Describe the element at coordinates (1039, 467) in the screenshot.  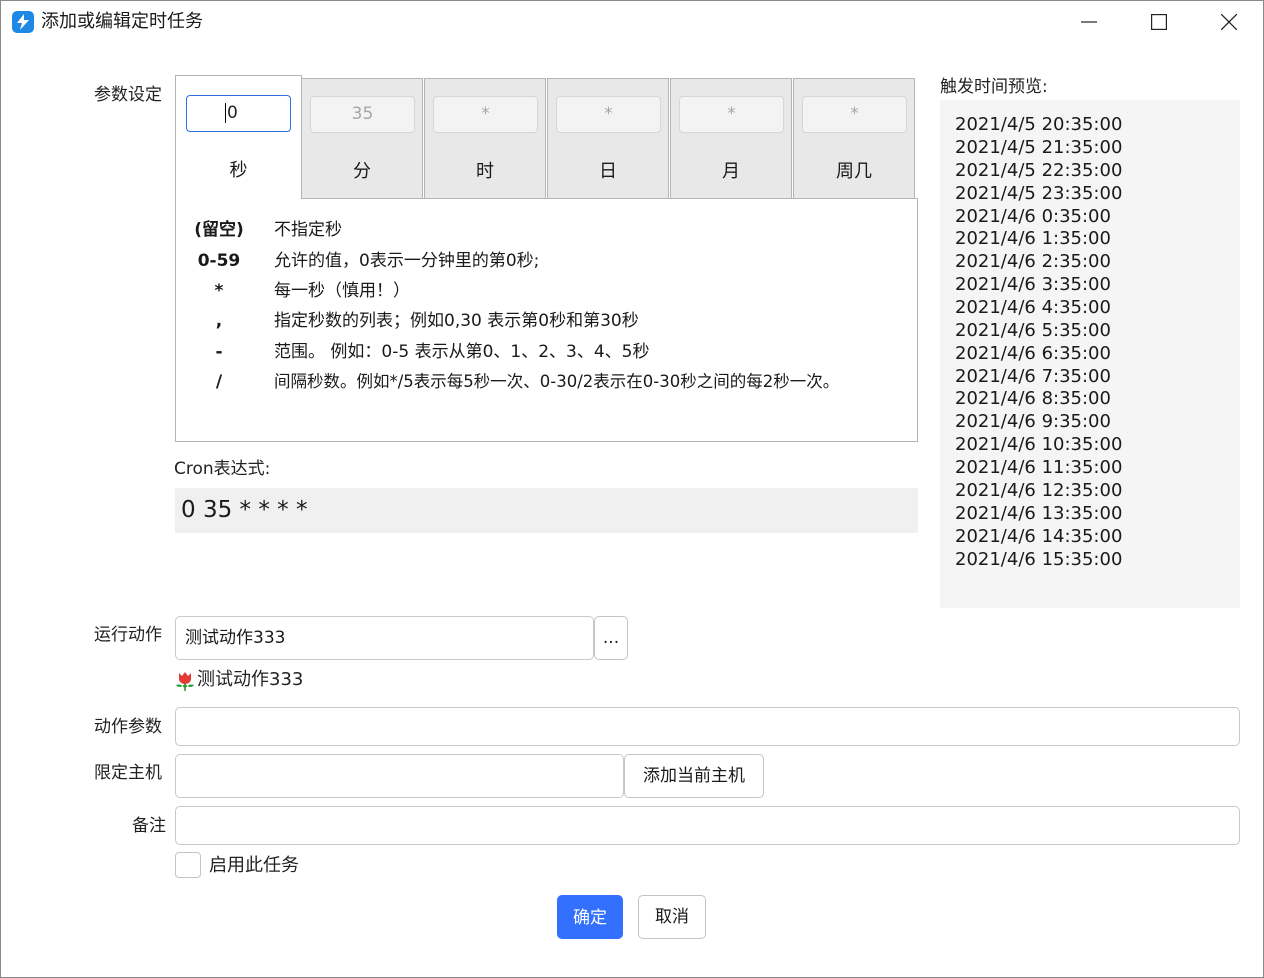
I see `preview-time: 2021/4/6 11:35:00` at that location.